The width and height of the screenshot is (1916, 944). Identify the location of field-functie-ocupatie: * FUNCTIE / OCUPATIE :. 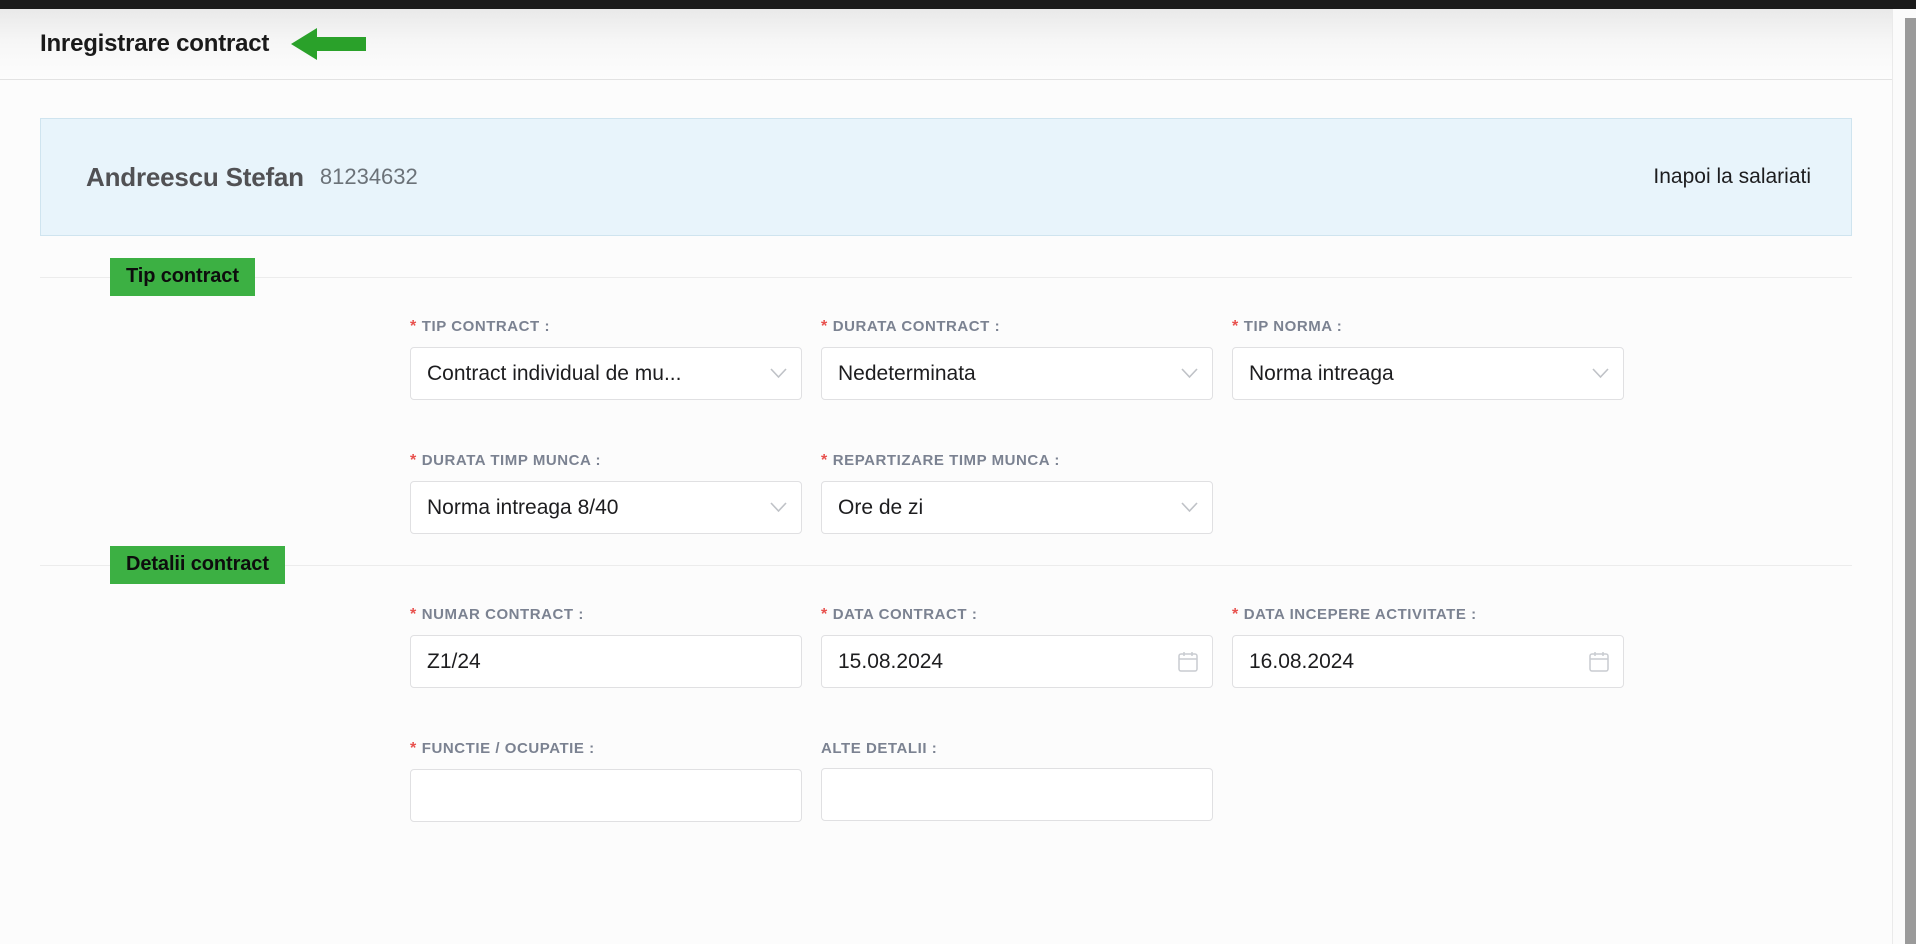
(606, 781).